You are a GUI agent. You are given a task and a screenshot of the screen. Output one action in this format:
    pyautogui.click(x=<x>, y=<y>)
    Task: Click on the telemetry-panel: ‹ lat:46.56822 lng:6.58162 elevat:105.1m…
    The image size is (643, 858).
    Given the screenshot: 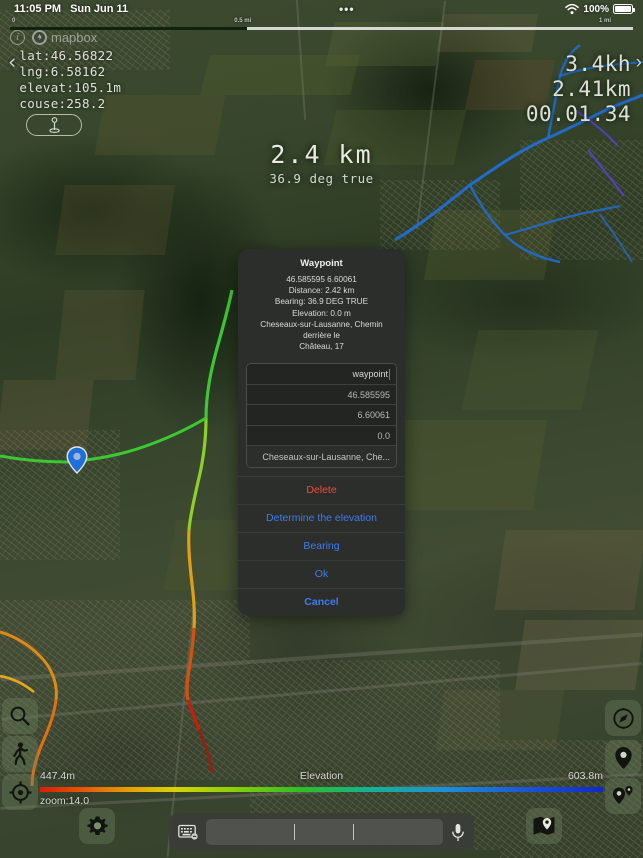 What is the action you would take?
    pyautogui.click(x=64, y=80)
    